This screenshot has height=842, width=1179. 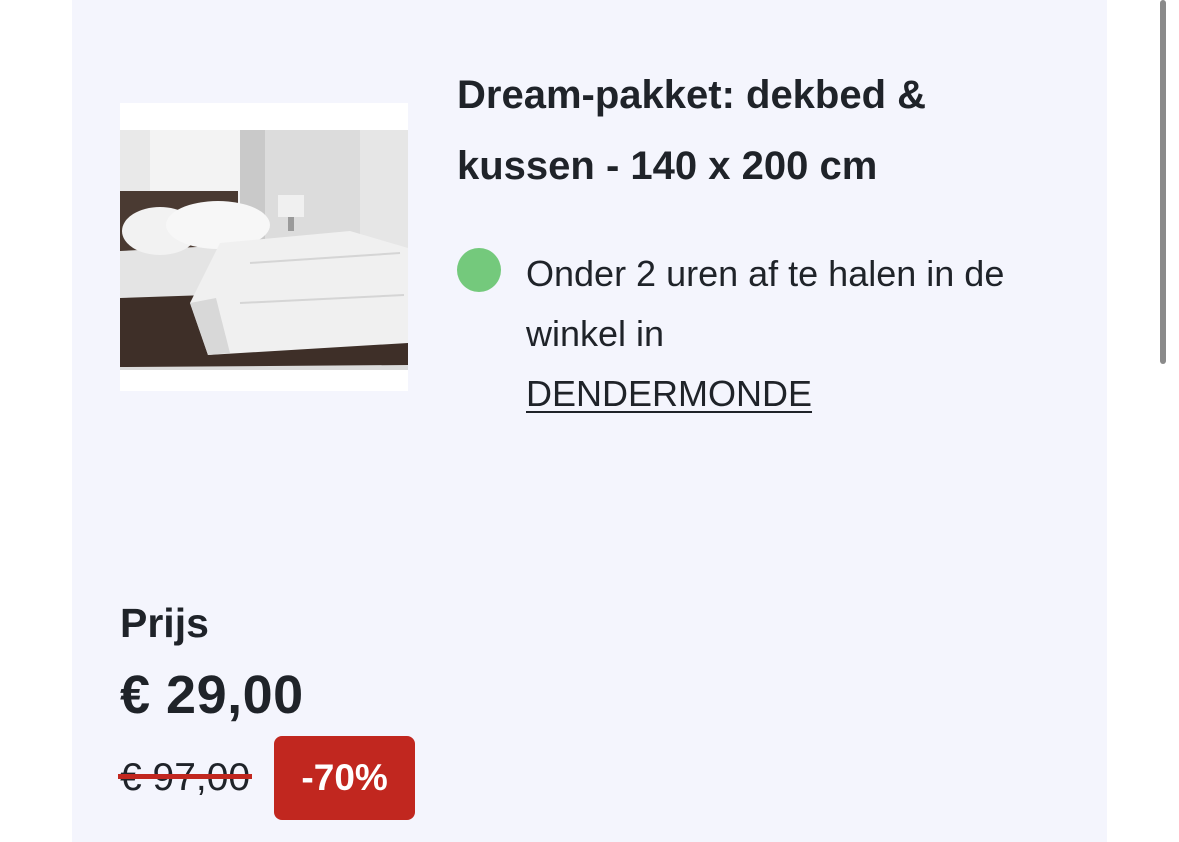 I want to click on availability-message: Onder 2 uren af te halen in de winkel in, so click(x=765, y=303).